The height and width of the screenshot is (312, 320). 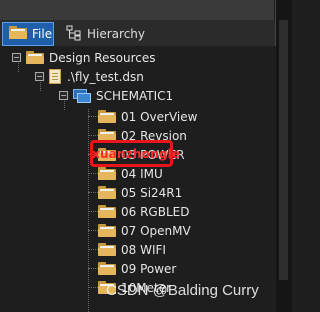 I want to click on tree-item-label: SCHEMATIC1, so click(x=135, y=95).